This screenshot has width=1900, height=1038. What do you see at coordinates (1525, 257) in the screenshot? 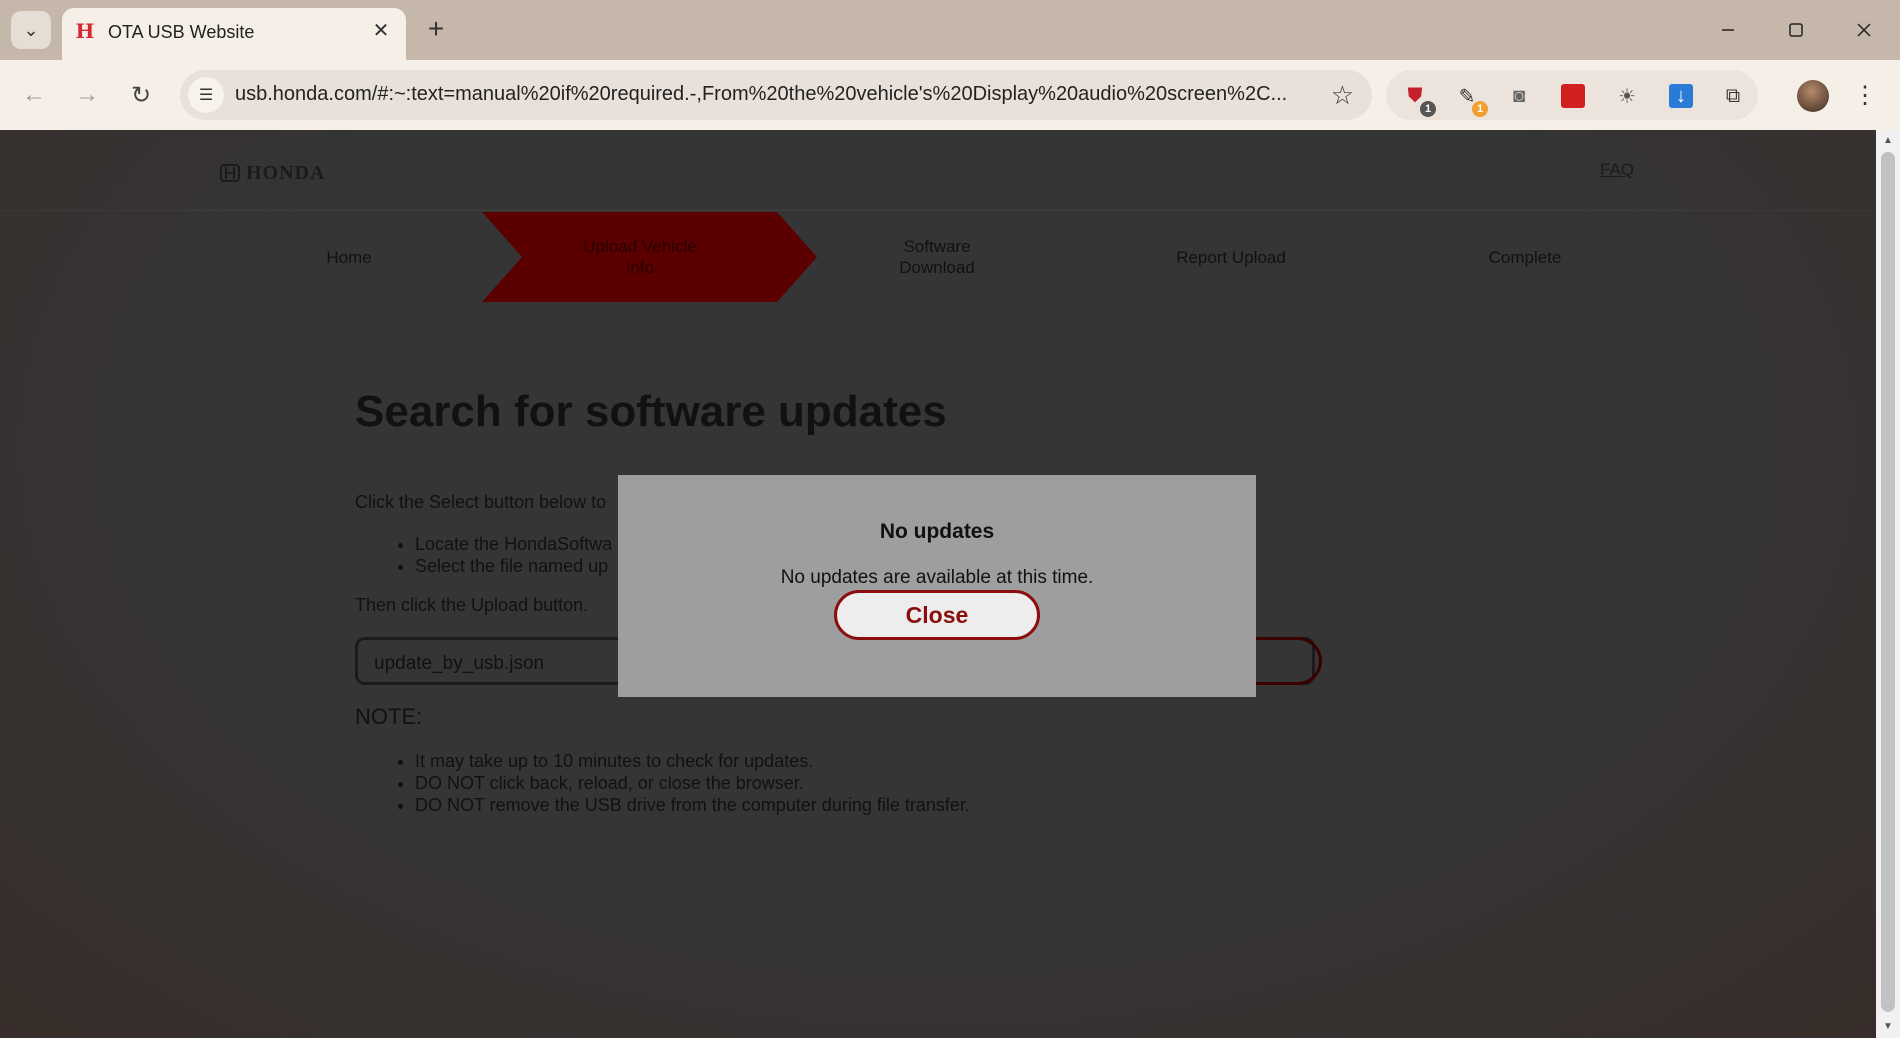
I see `step-complete: Complete` at bounding box center [1525, 257].